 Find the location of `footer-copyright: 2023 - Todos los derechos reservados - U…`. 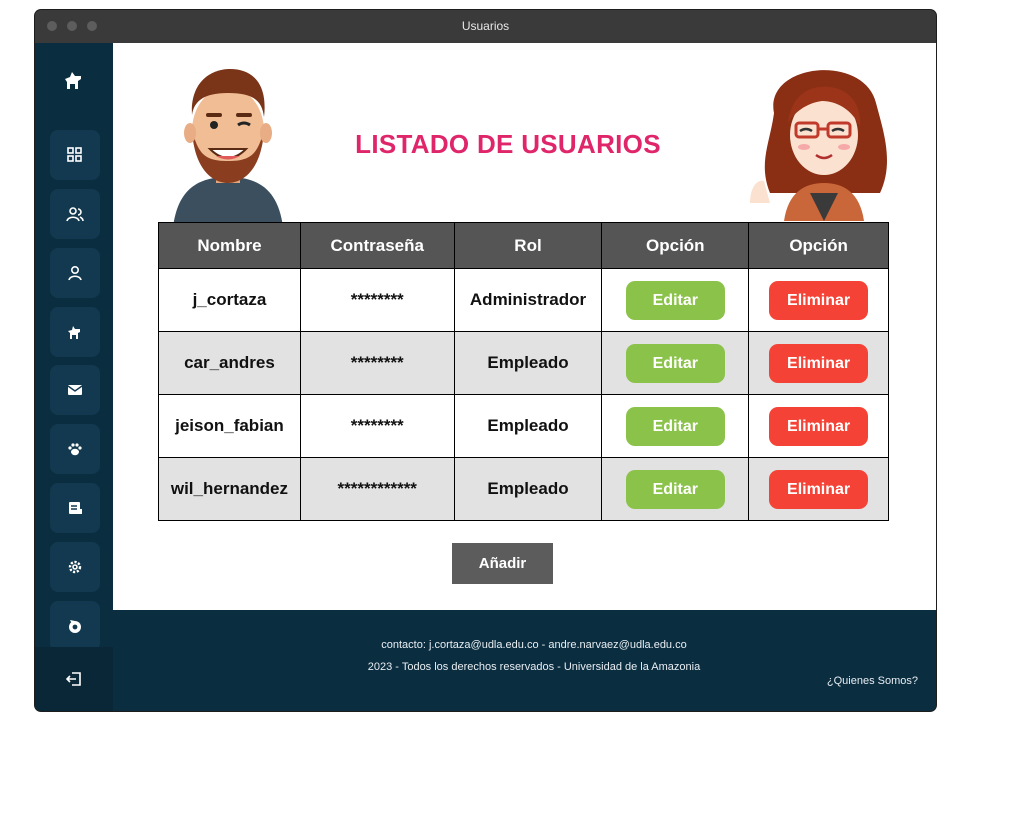

footer-copyright: 2023 - Todos los derechos reservados - U… is located at coordinates (534, 667).